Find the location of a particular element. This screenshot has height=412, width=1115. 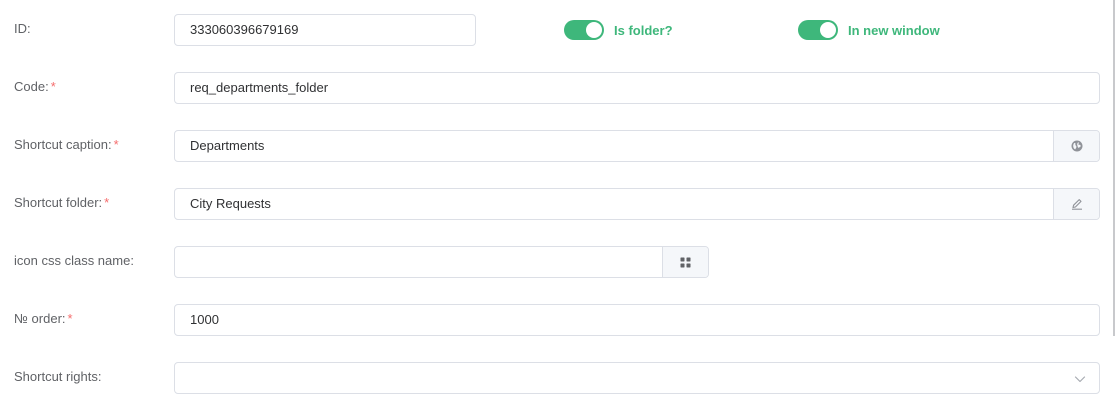

icon-css-label: icon css class name: is located at coordinates (74, 260).